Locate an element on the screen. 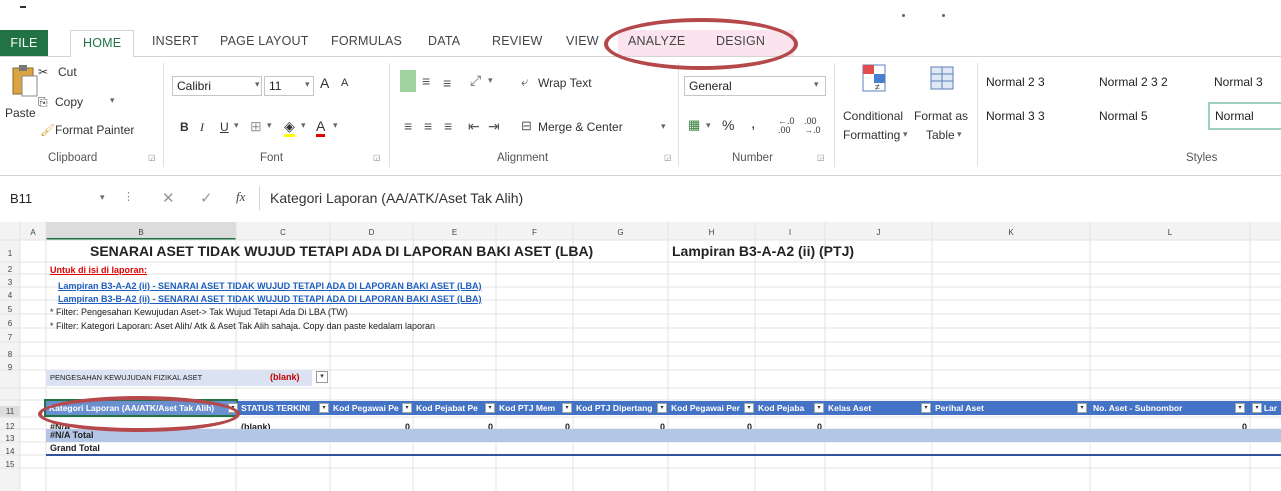 The width and height of the screenshot is (1281, 491). column-header: L is located at coordinates (1170, 234).